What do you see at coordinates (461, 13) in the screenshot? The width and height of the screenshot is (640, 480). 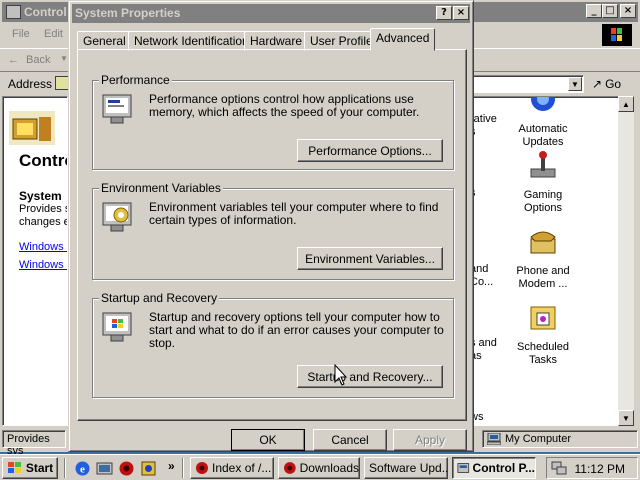 I see `dialog-close-button: ×` at bounding box center [461, 13].